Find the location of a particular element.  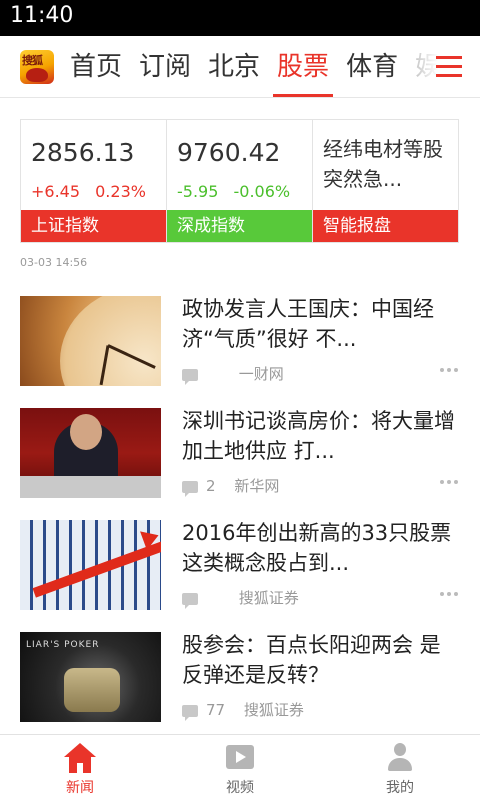

news-item: 2016年创出新高的33只股票 这类概念股占到... 搜狐证券 is located at coordinates (240, 570).